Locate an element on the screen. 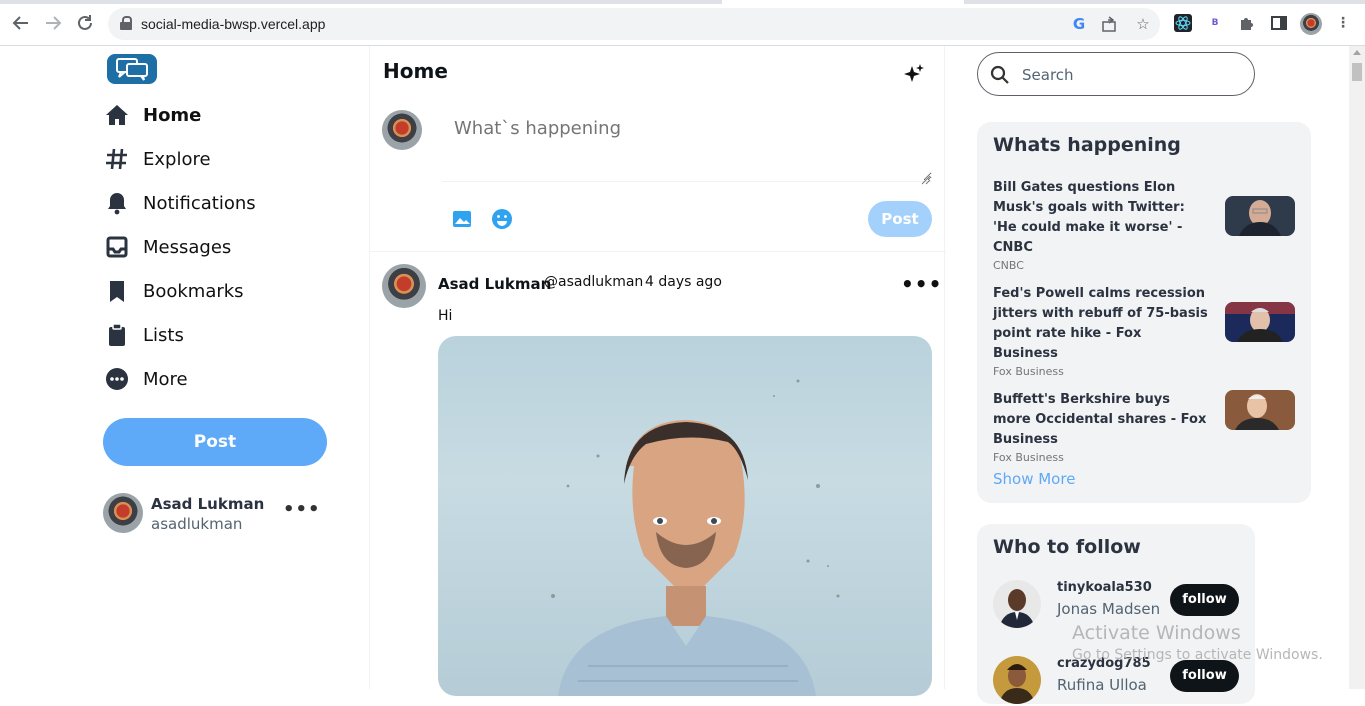  search-icon is located at coordinates (1000, 75).